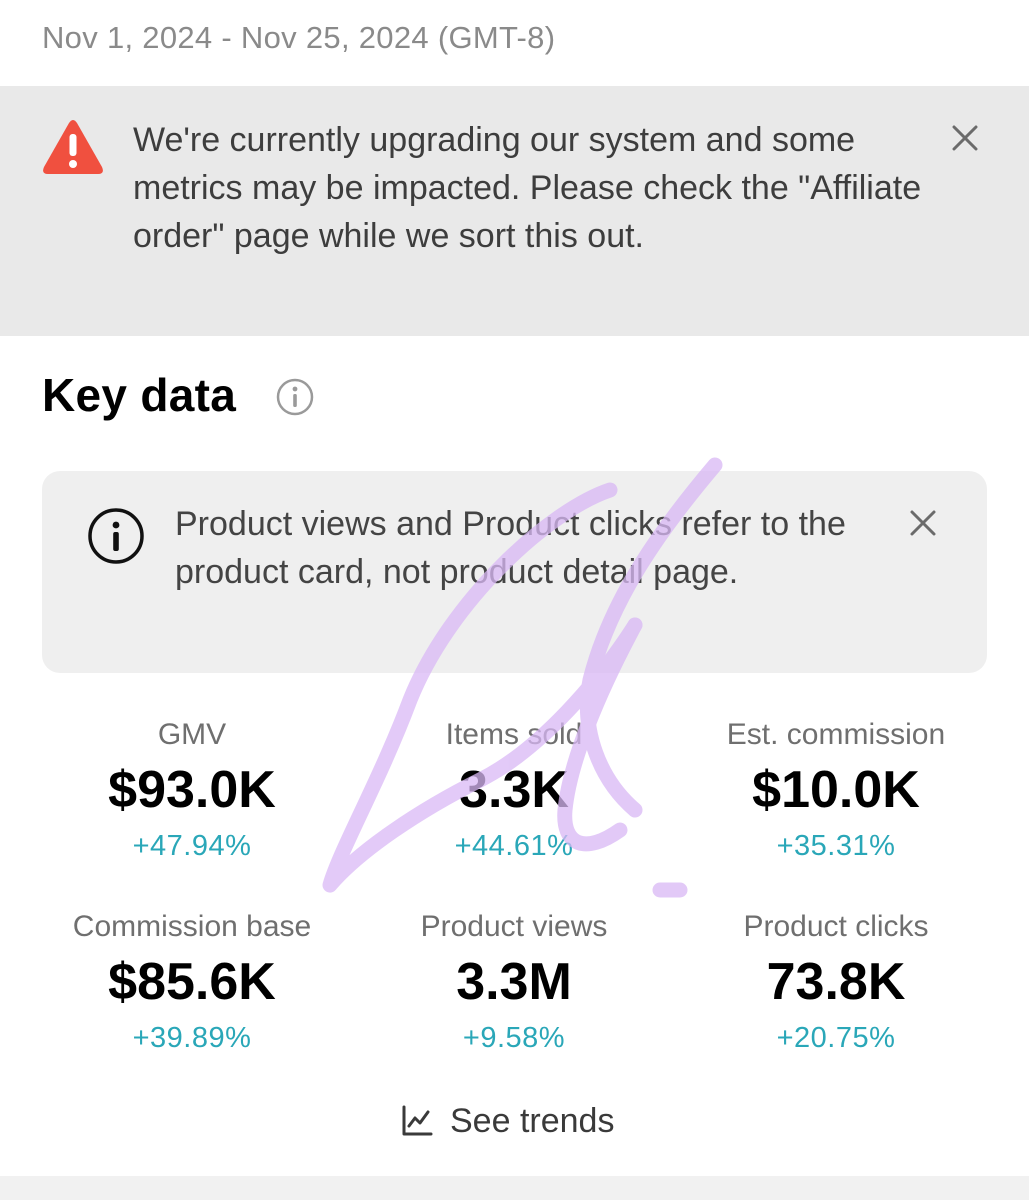 This screenshot has height=1200, width=1029. I want to click on metric-value: 73.8K, so click(836, 982).